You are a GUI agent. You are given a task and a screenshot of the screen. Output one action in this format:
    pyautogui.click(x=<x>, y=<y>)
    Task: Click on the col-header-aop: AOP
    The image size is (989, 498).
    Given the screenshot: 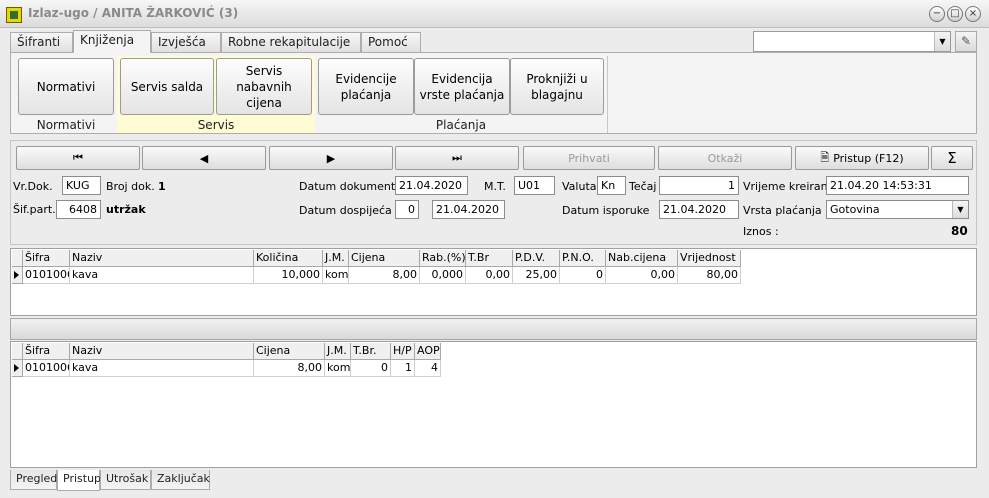 What is the action you would take?
    pyautogui.click(x=428, y=351)
    